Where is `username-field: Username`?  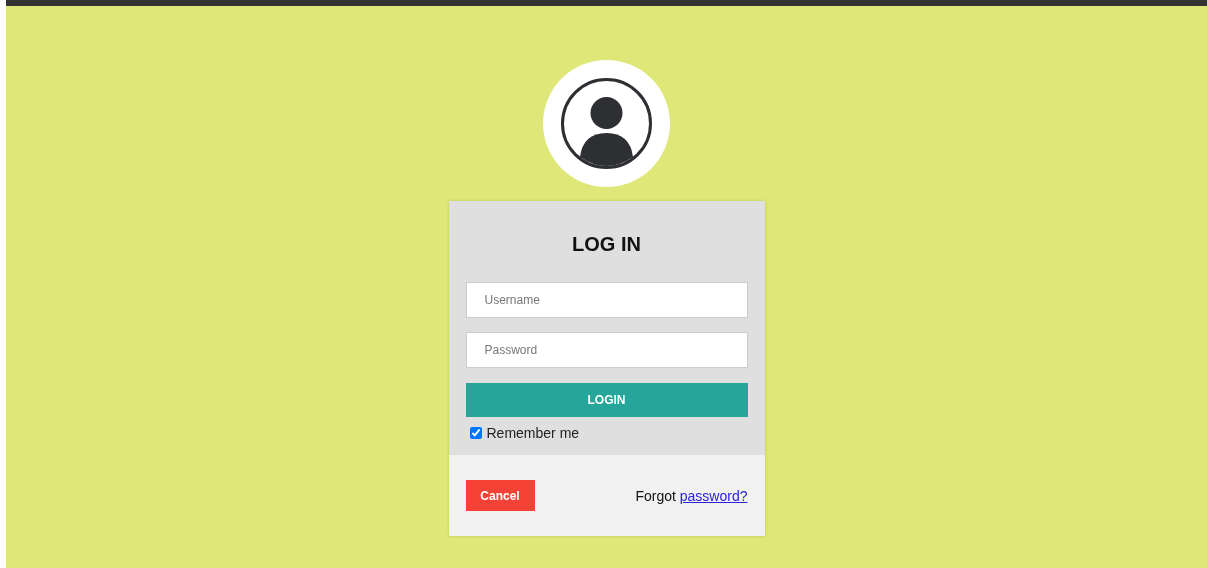
username-field: Username is located at coordinates (606, 300).